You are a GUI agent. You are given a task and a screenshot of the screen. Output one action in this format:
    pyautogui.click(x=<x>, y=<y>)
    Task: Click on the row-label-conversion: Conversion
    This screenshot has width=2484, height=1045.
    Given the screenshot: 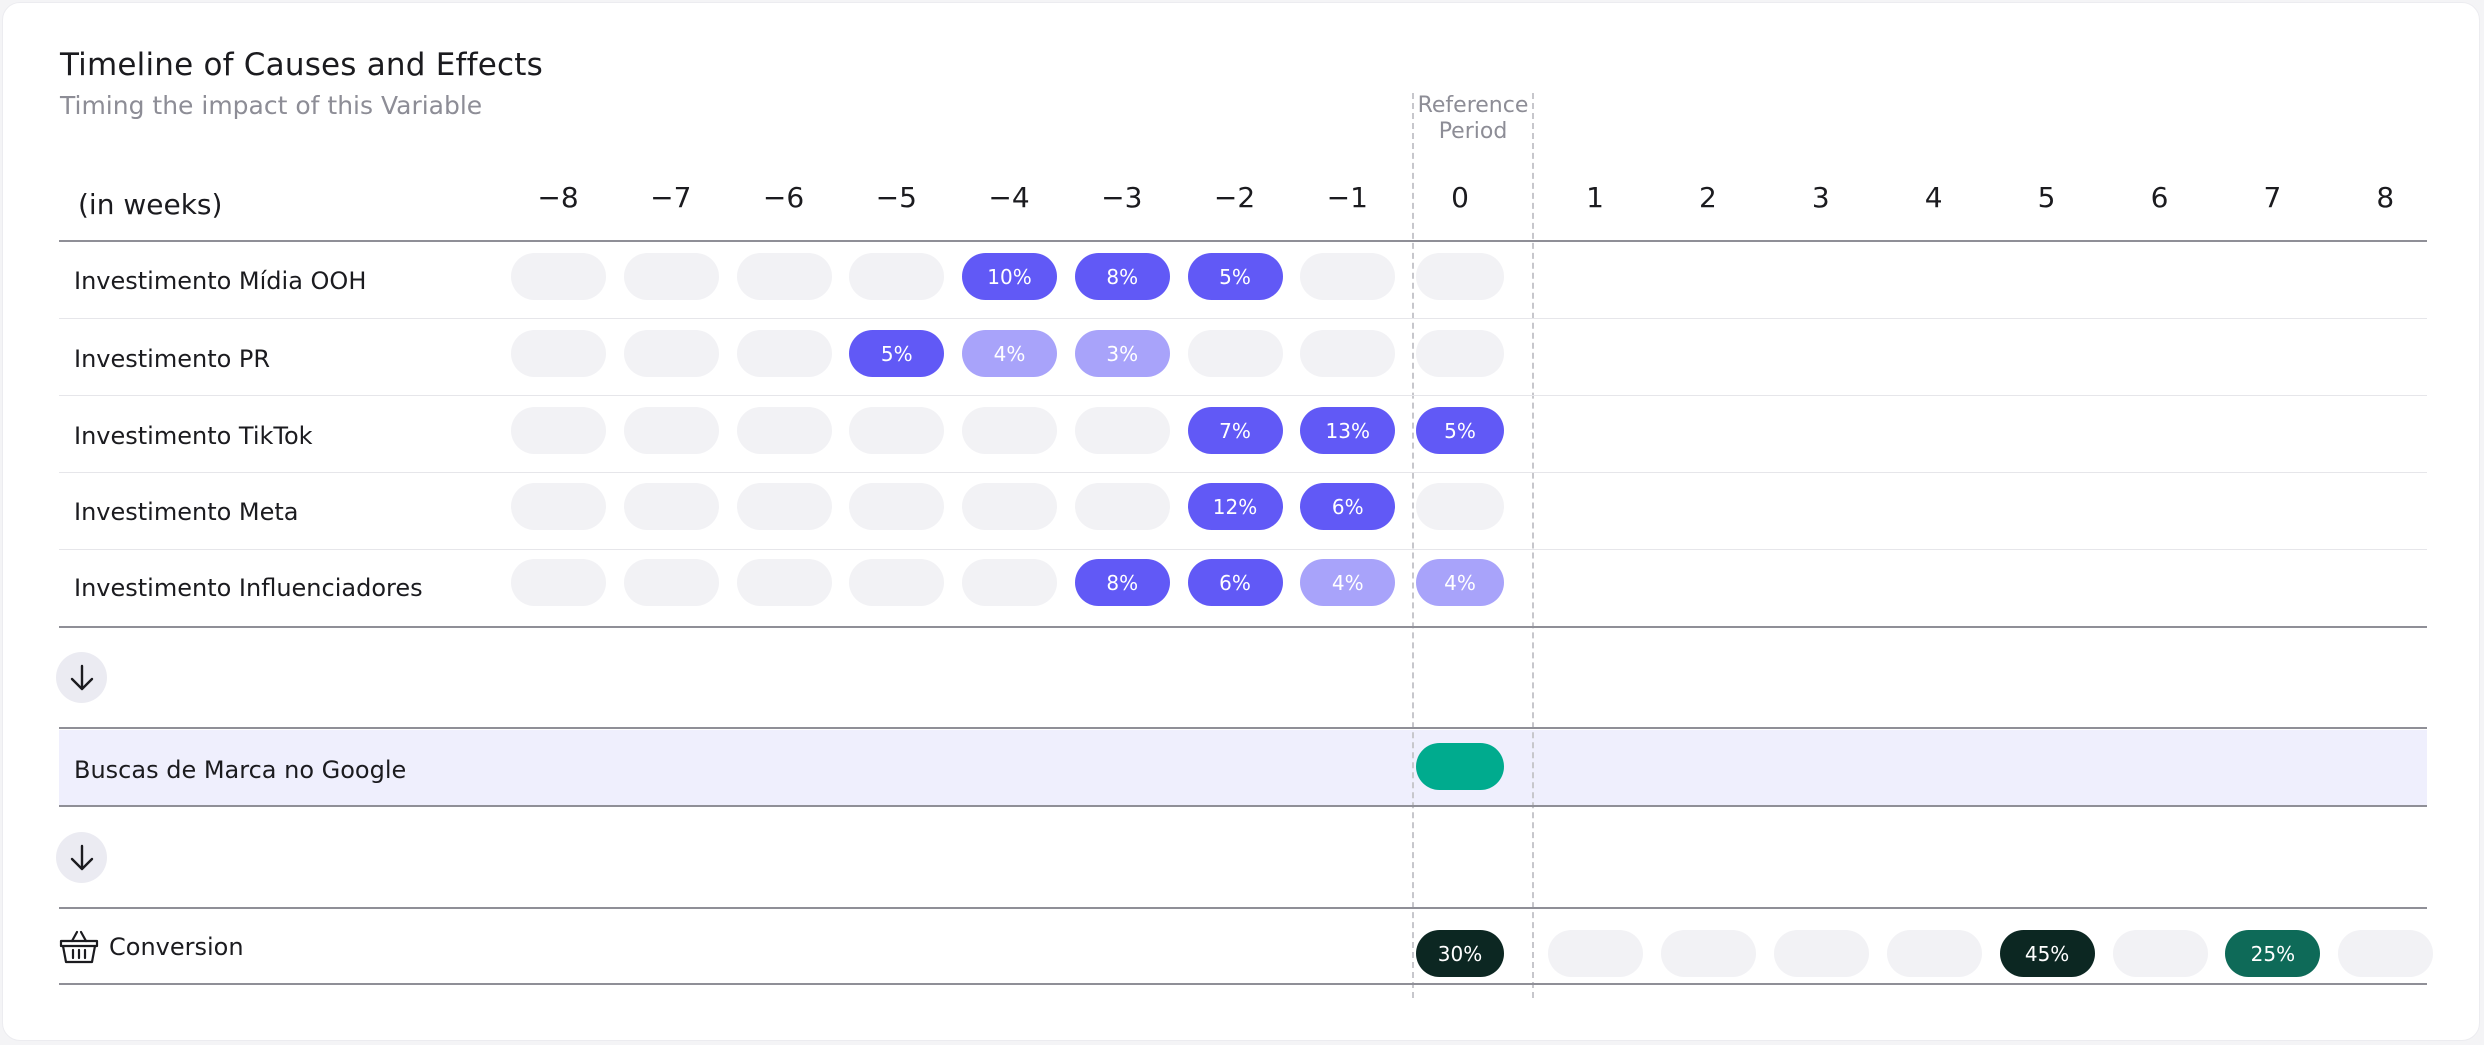 What is the action you would take?
    pyautogui.click(x=176, y=947)
    